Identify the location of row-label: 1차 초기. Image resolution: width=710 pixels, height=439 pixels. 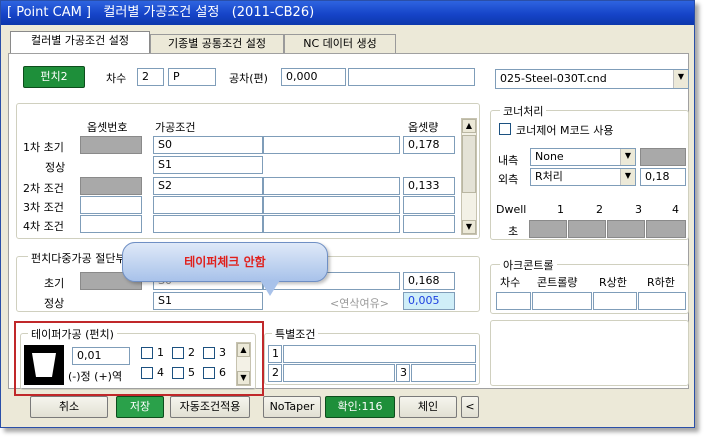
(43, 147).